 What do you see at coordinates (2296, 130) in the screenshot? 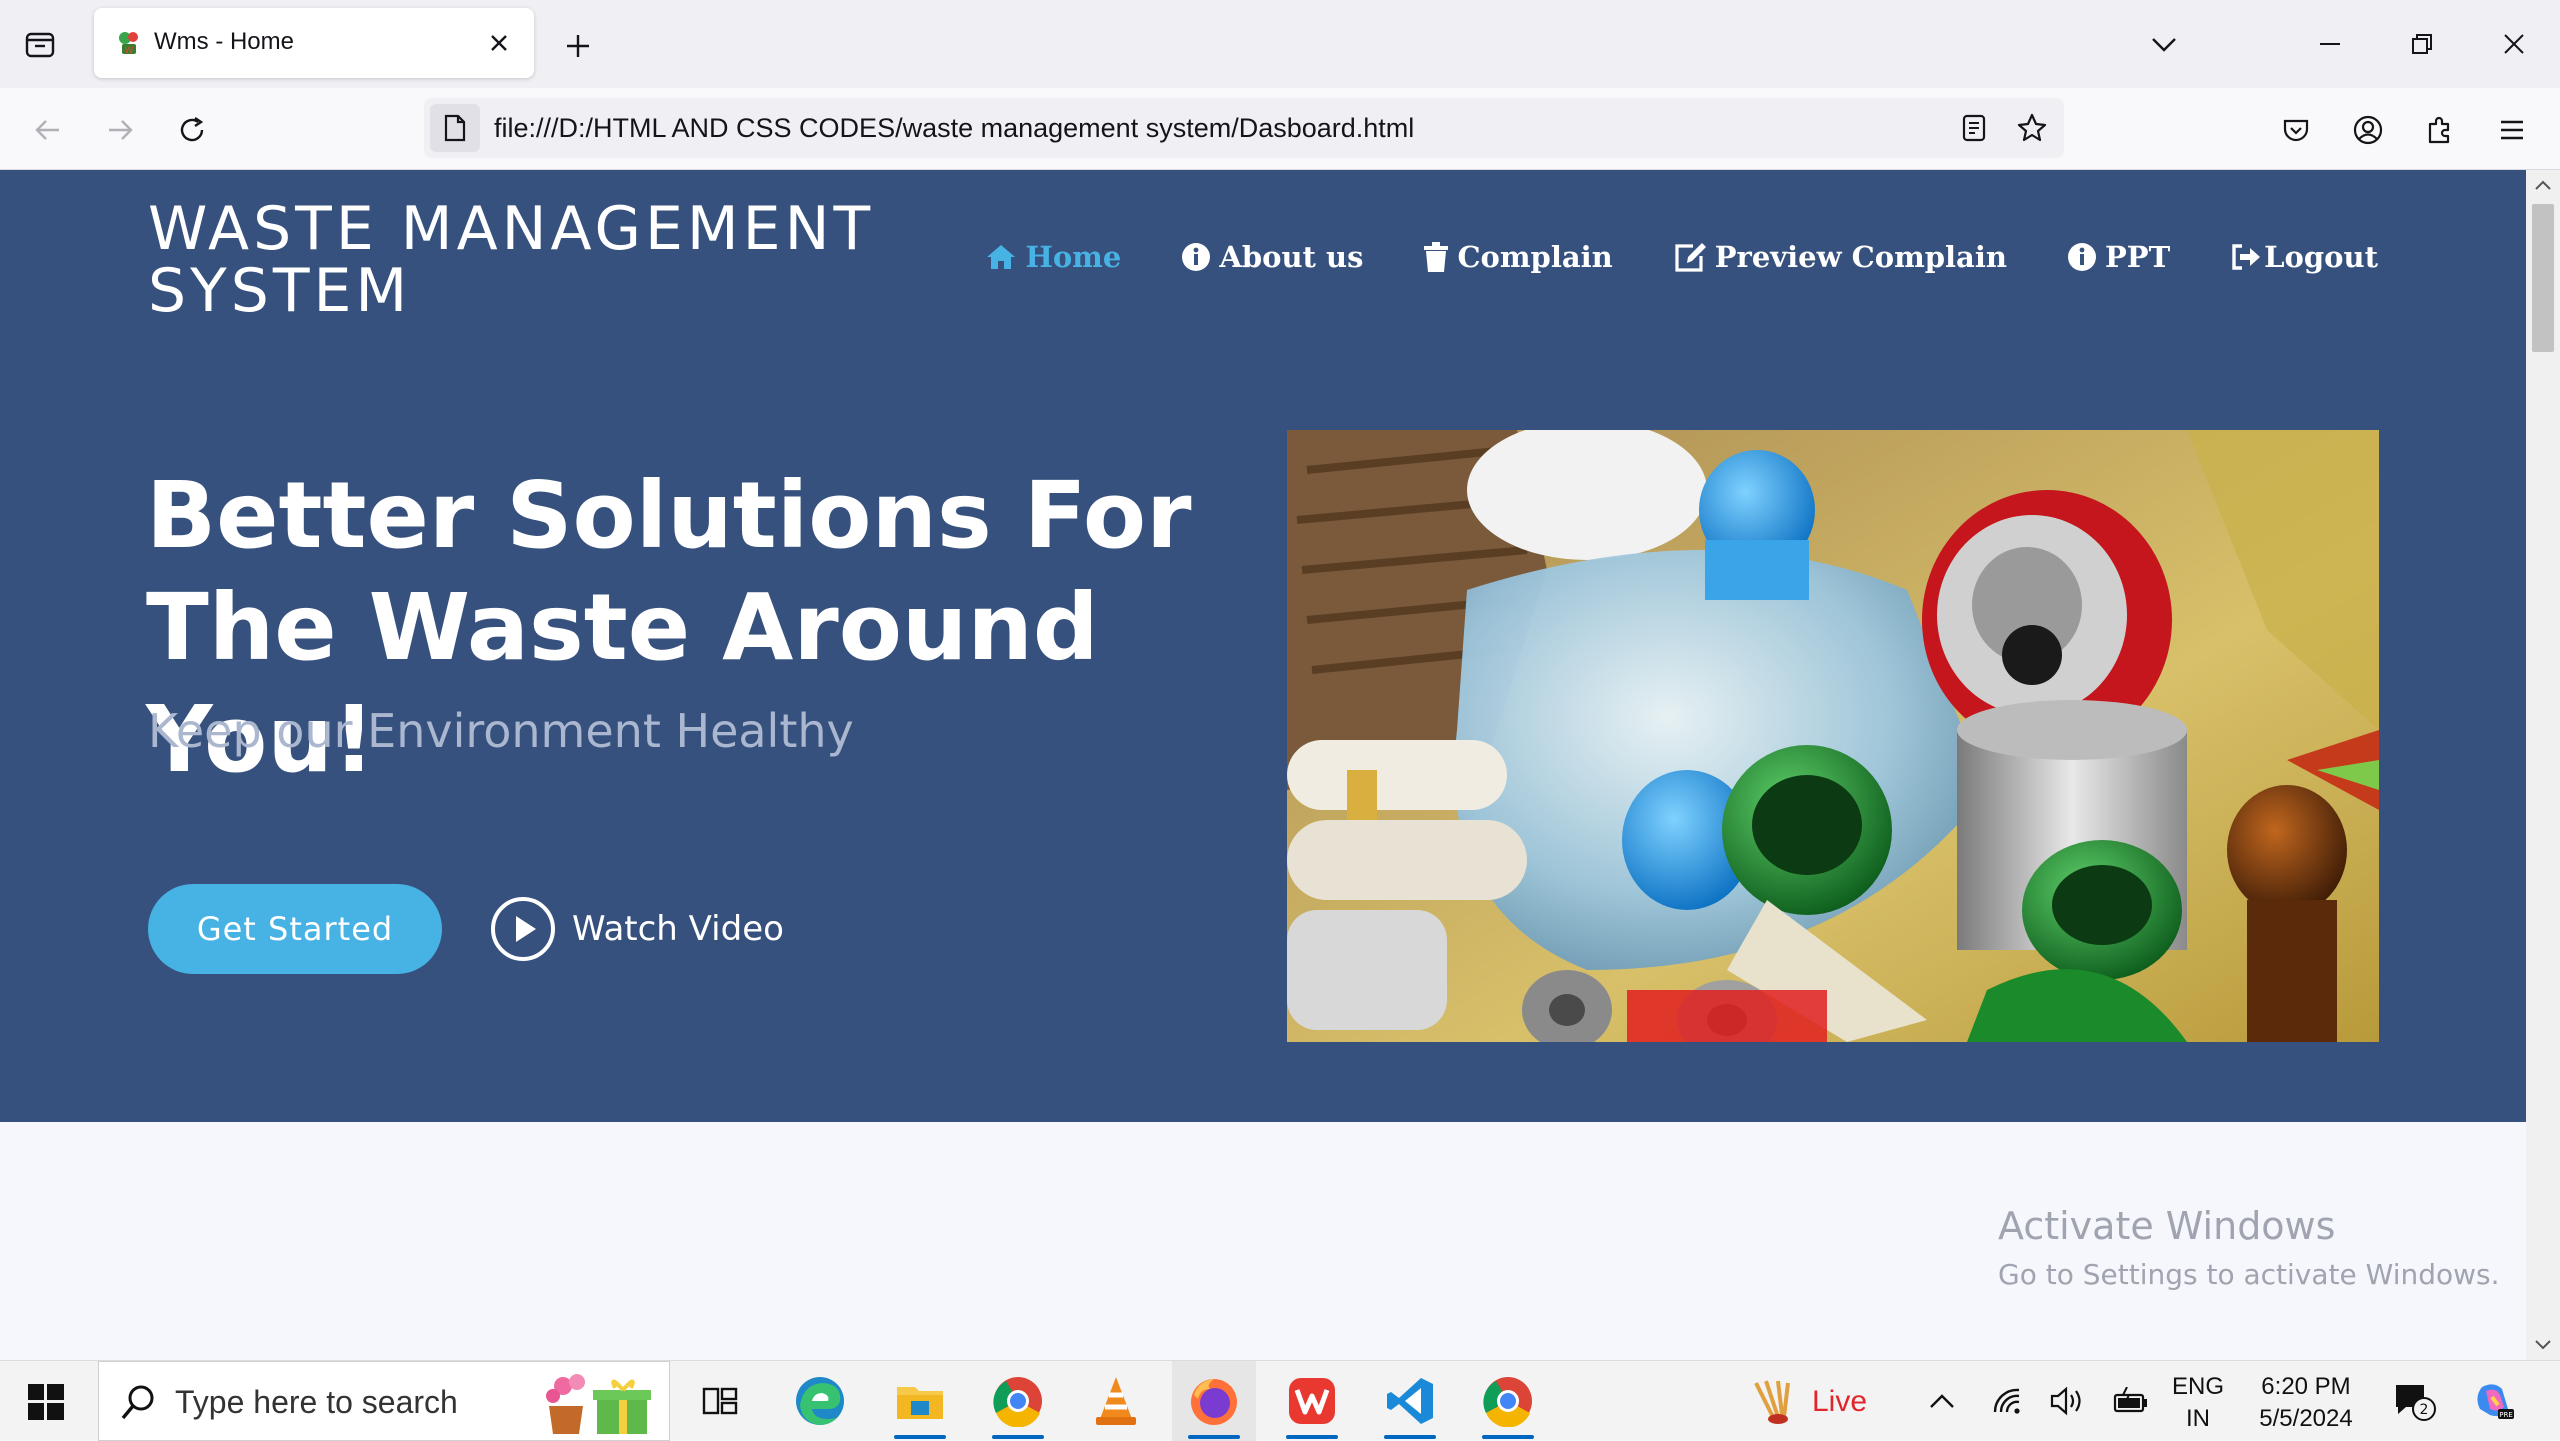
I see `pocket-icon` at bounding box center [2296, 130].